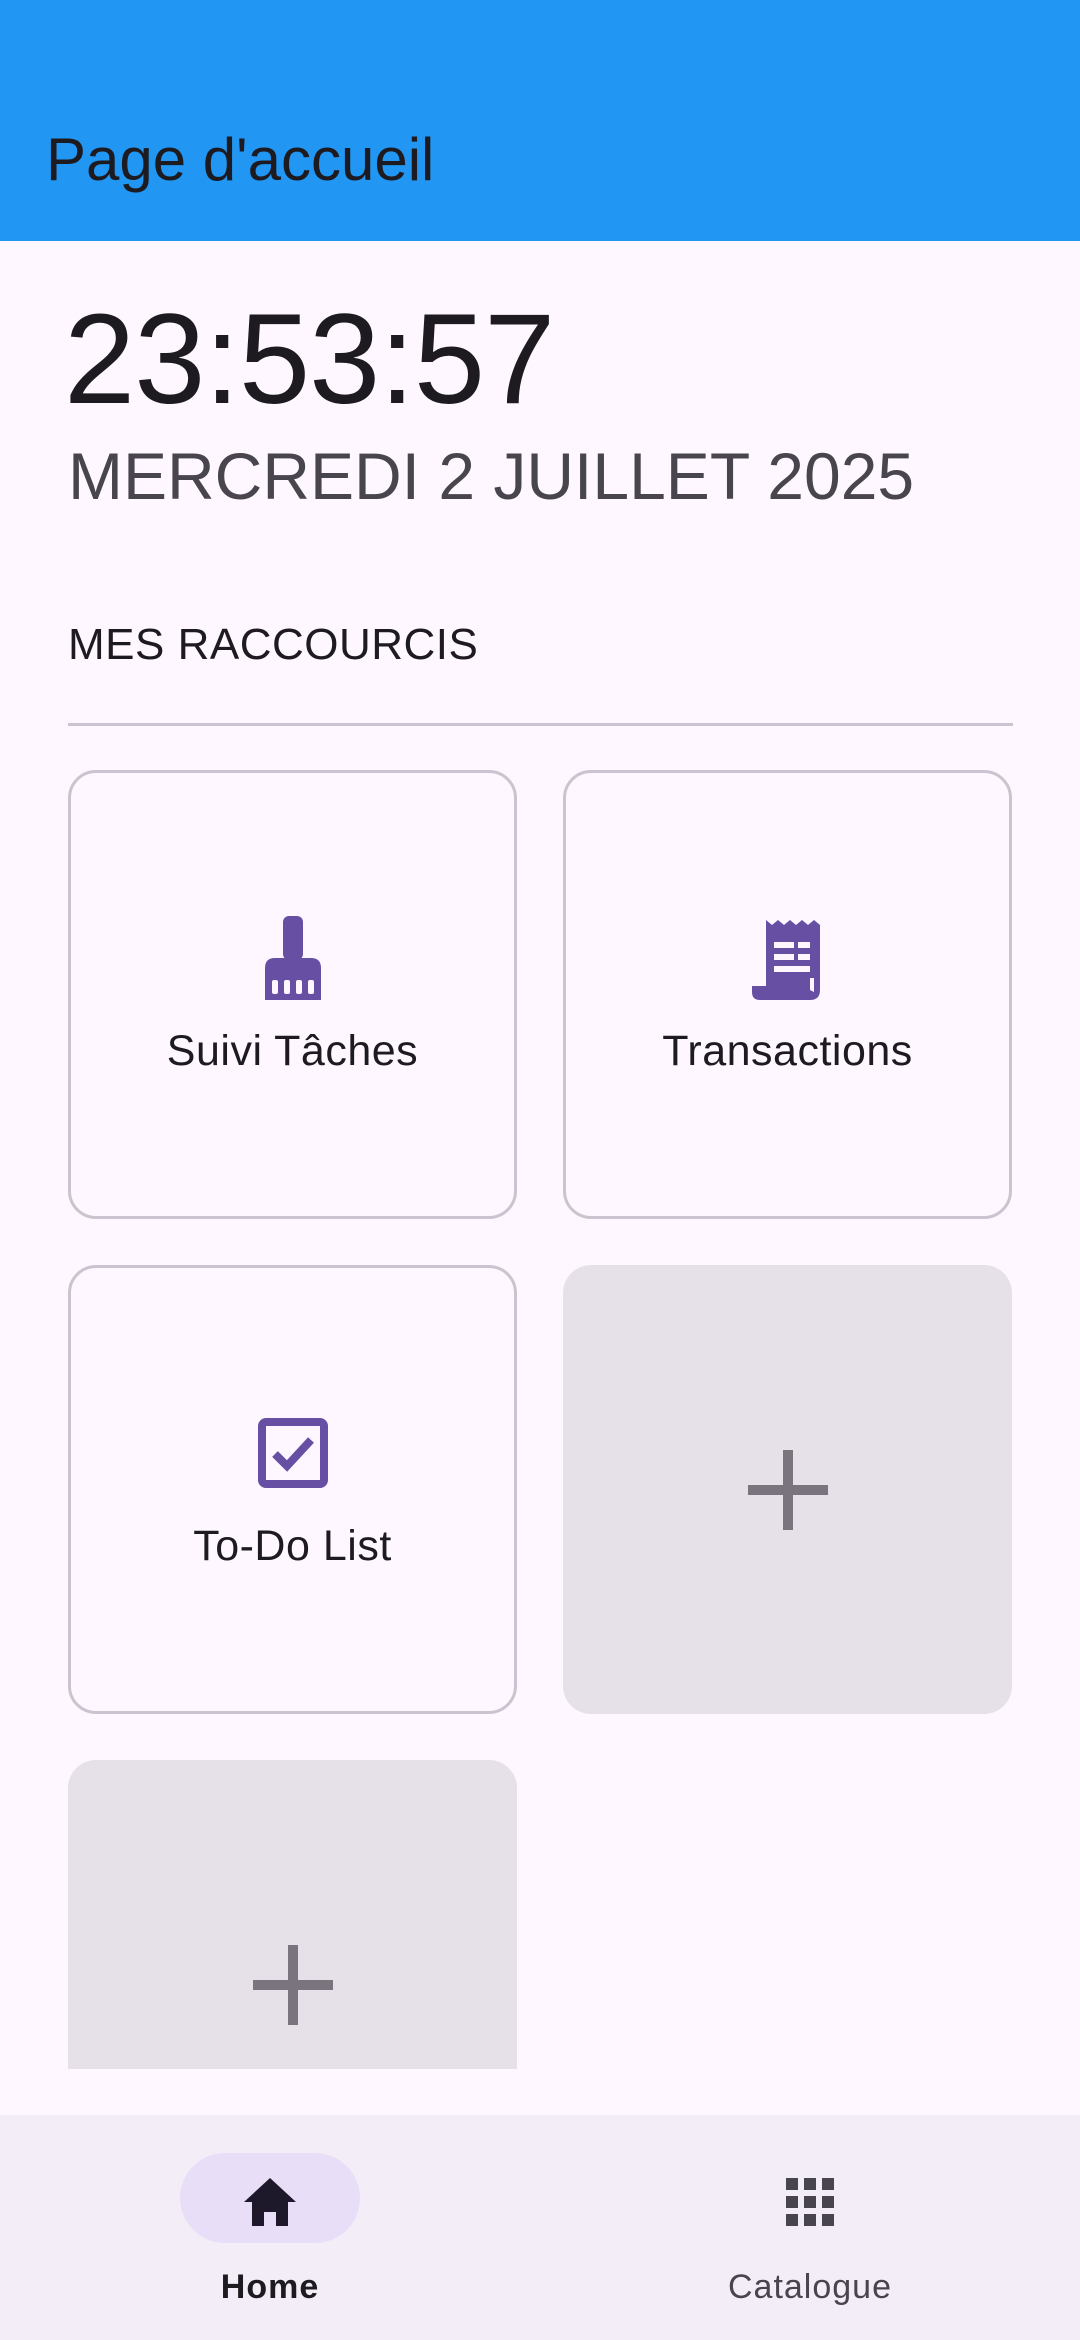  Describe the element at coordinates (309, 359) in the screenshot. I see `clock-time: 23:53:57` at that location.